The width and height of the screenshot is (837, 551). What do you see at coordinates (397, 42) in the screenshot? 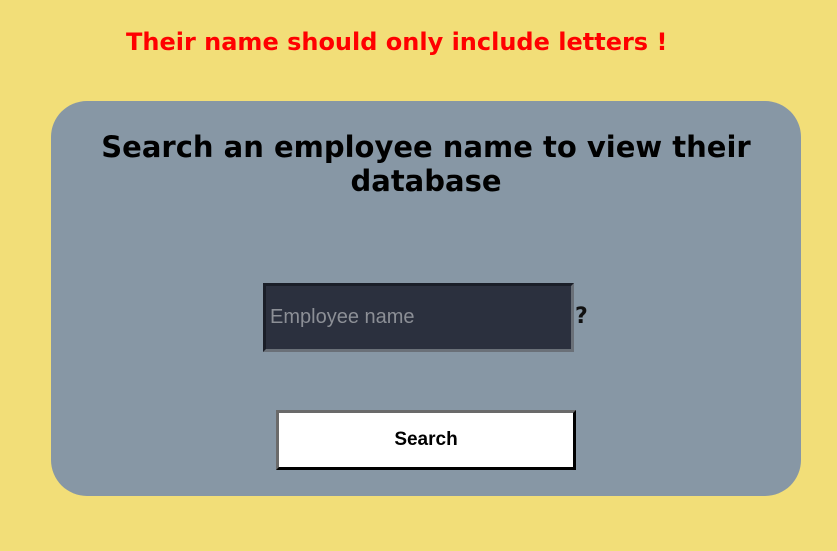
I see `validation-error-message: Their name should only include letters !` at bounding box center [397, 42].